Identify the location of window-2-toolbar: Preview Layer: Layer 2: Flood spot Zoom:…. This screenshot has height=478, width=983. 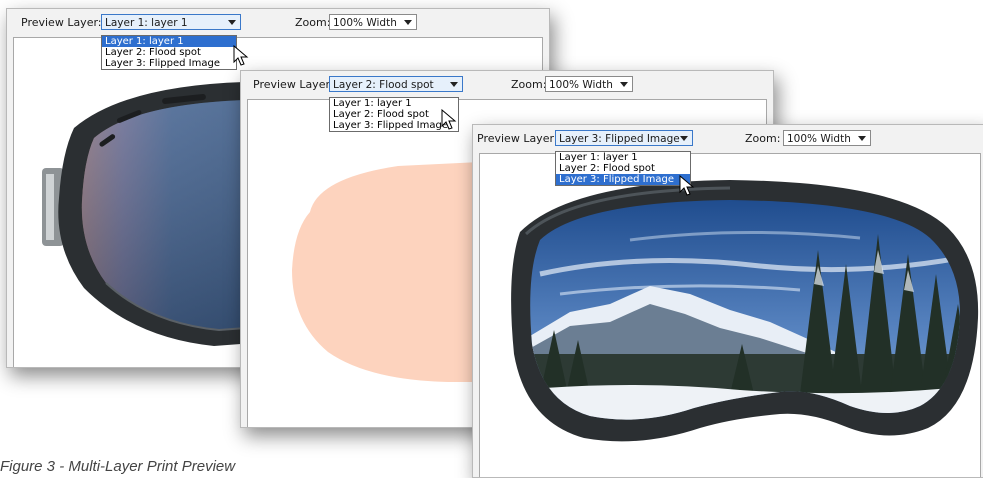
(507, 85).